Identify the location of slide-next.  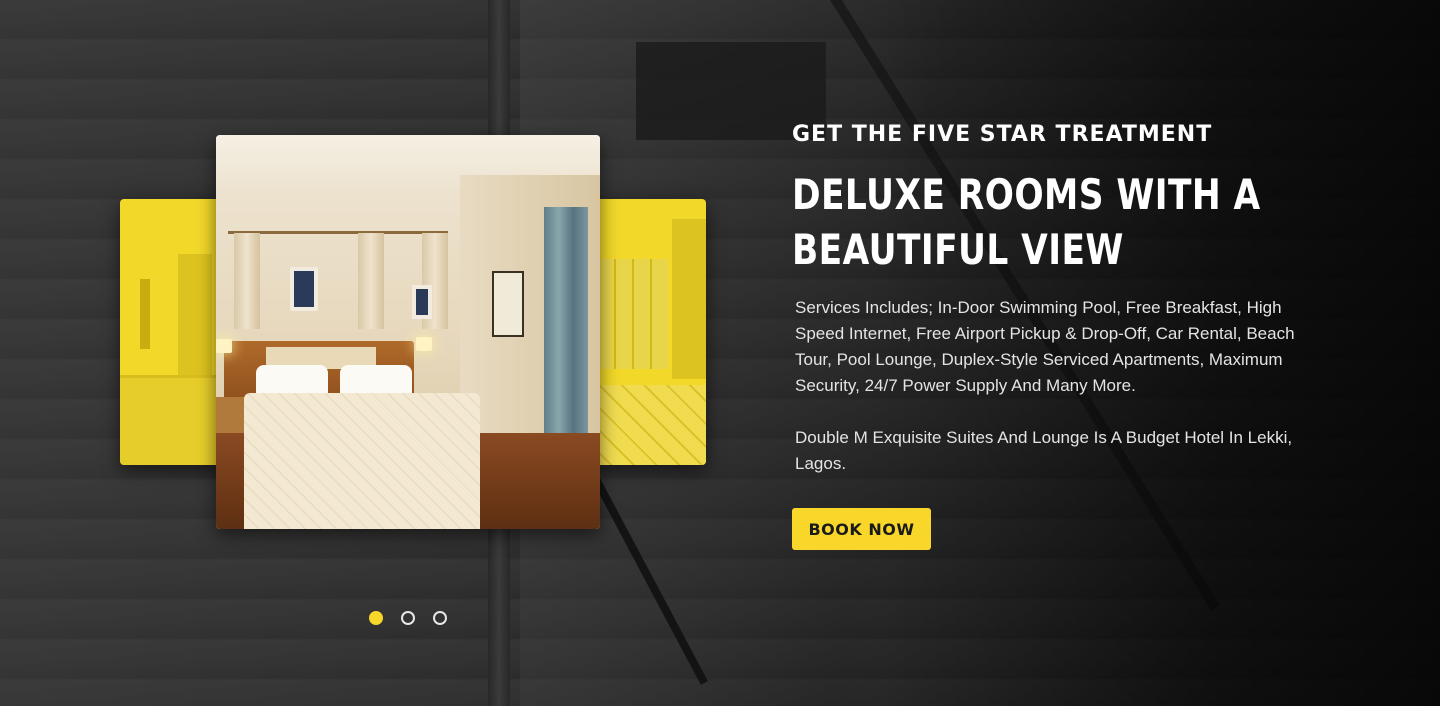
(648, 332).